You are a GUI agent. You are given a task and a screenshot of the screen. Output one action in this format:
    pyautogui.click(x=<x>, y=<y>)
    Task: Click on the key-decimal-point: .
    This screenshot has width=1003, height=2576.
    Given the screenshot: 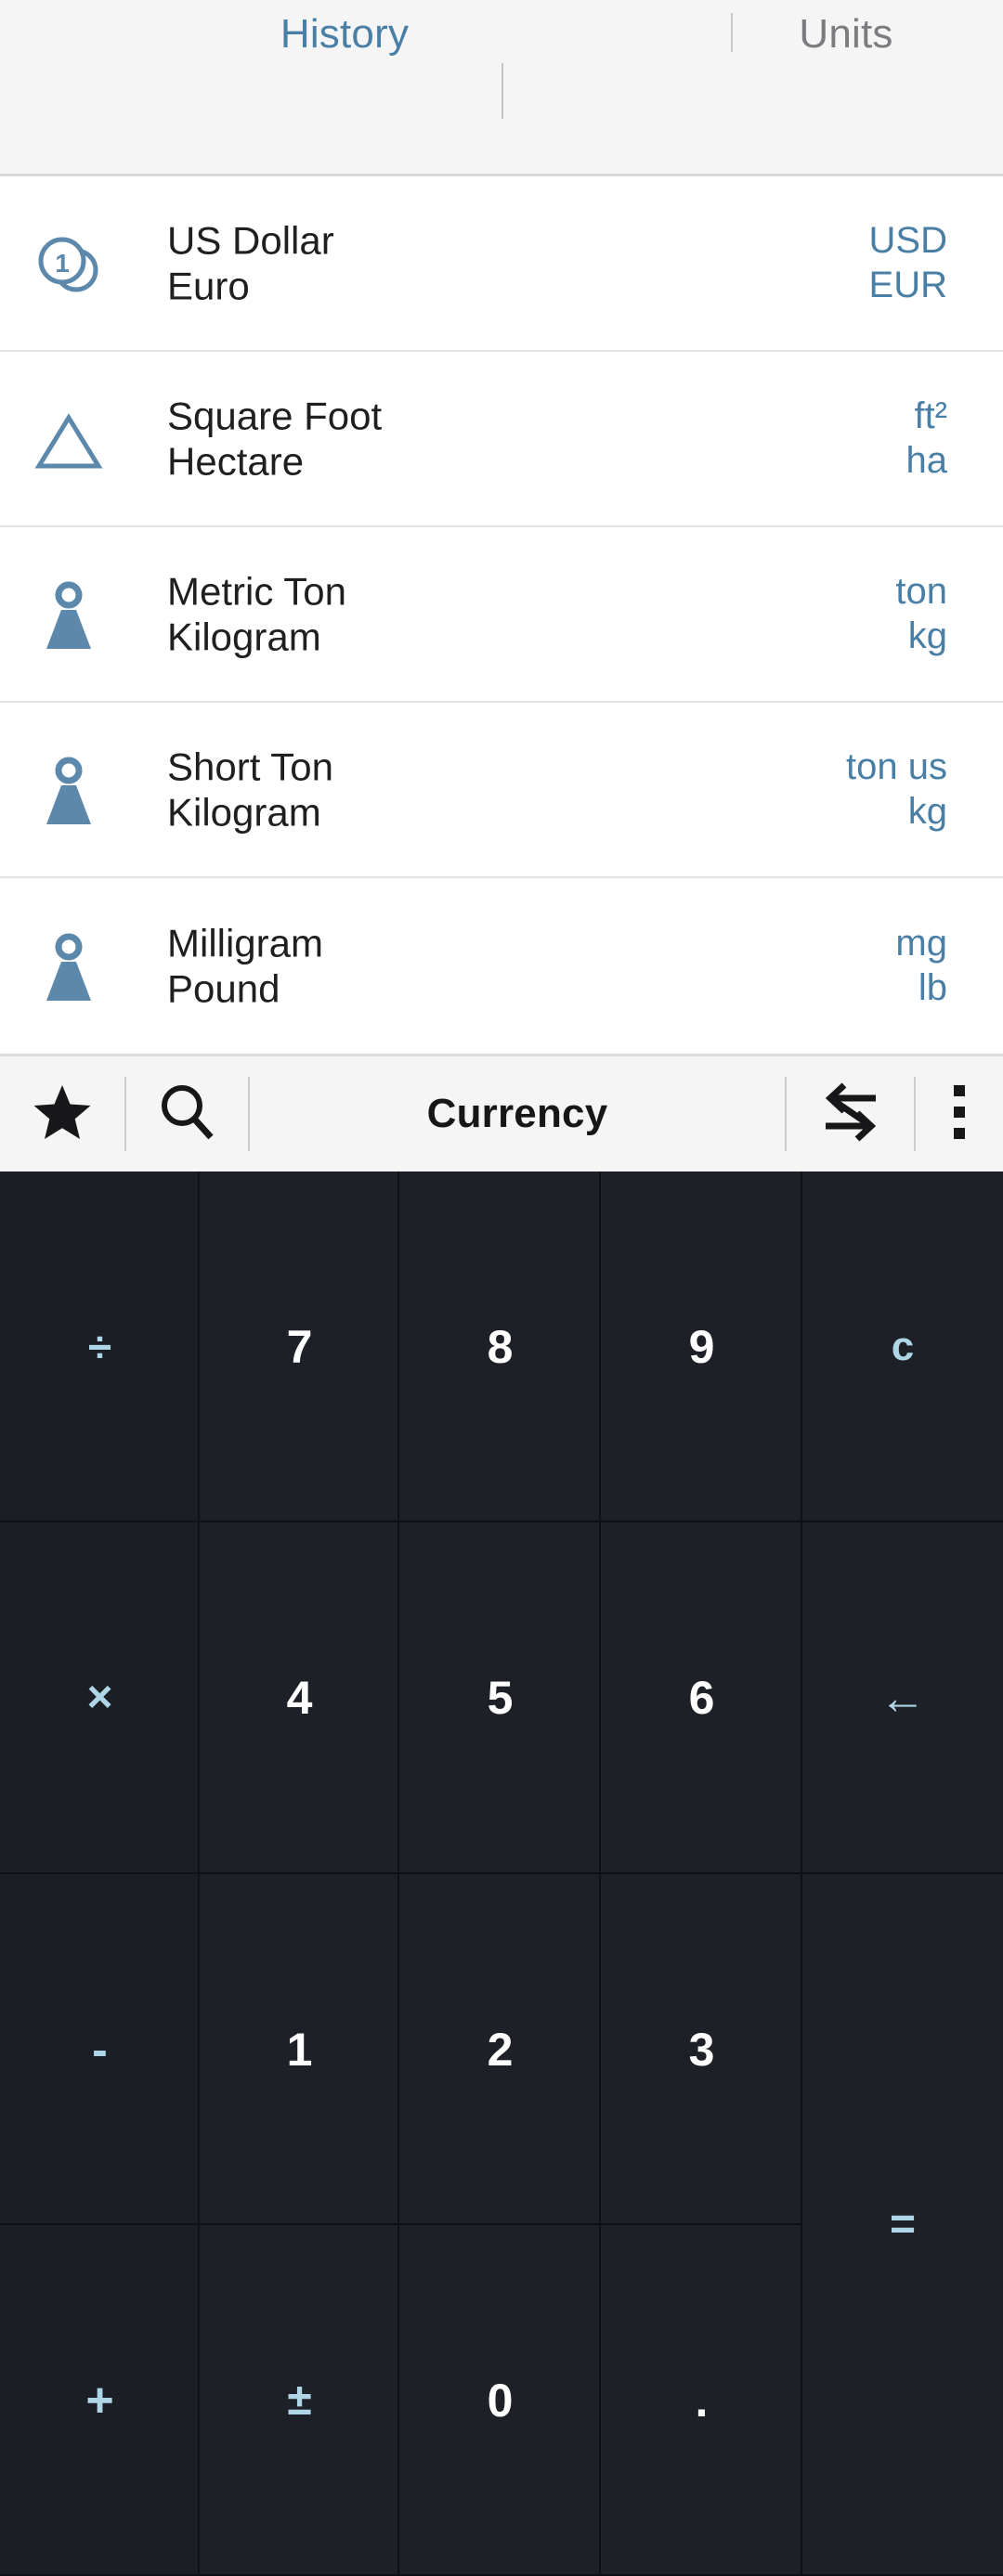 What is the action you would take?
    pyautogui.click(x=701, y=2400)
    